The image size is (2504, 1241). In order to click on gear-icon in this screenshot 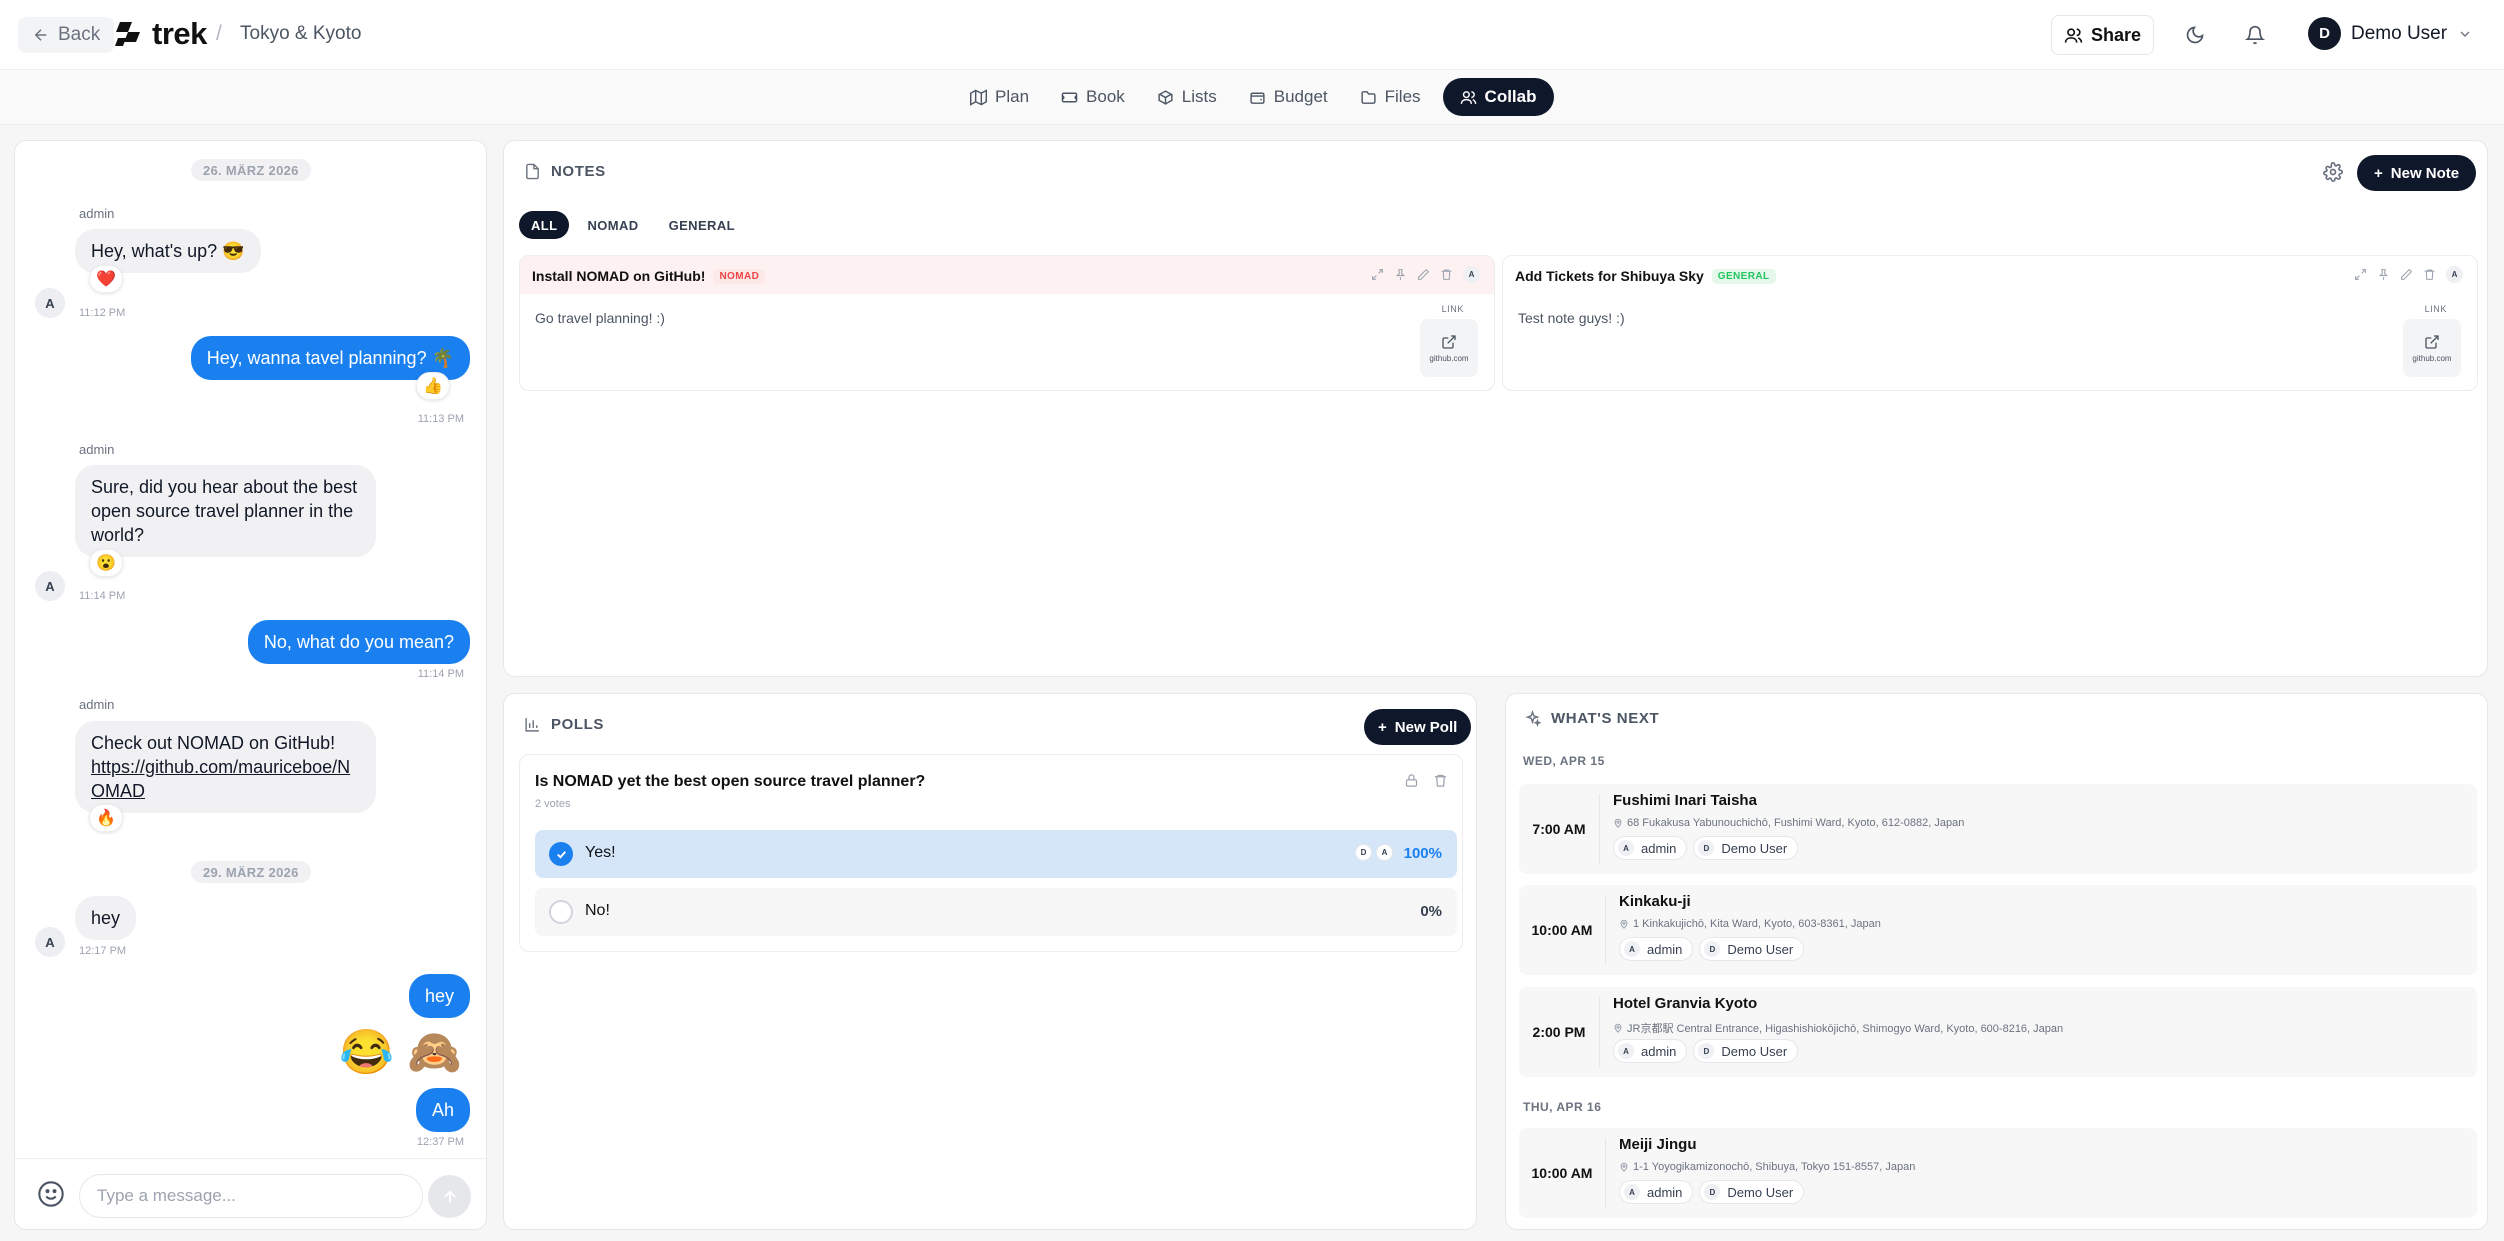, I will do `click(2333, 172)`.